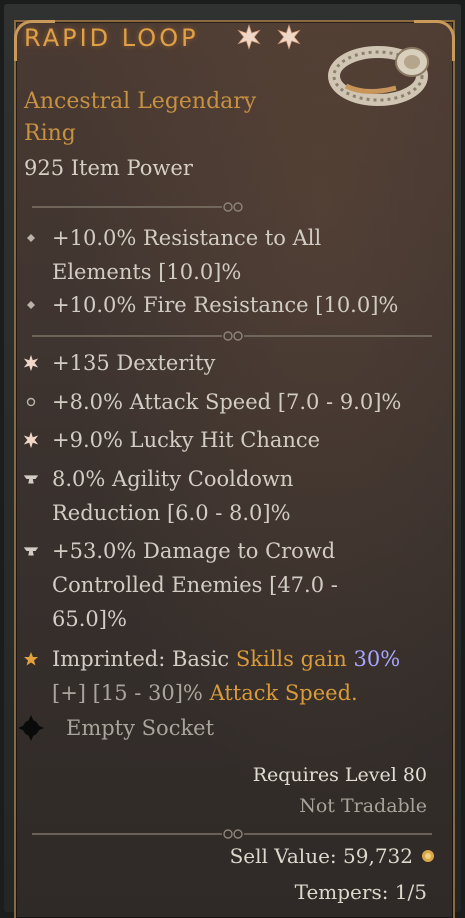  What do you see at coordinates (131, 693) in the screenshot?
I see `aspect-range: [+] [15 - 30]%` at bounding box center [131, 693].